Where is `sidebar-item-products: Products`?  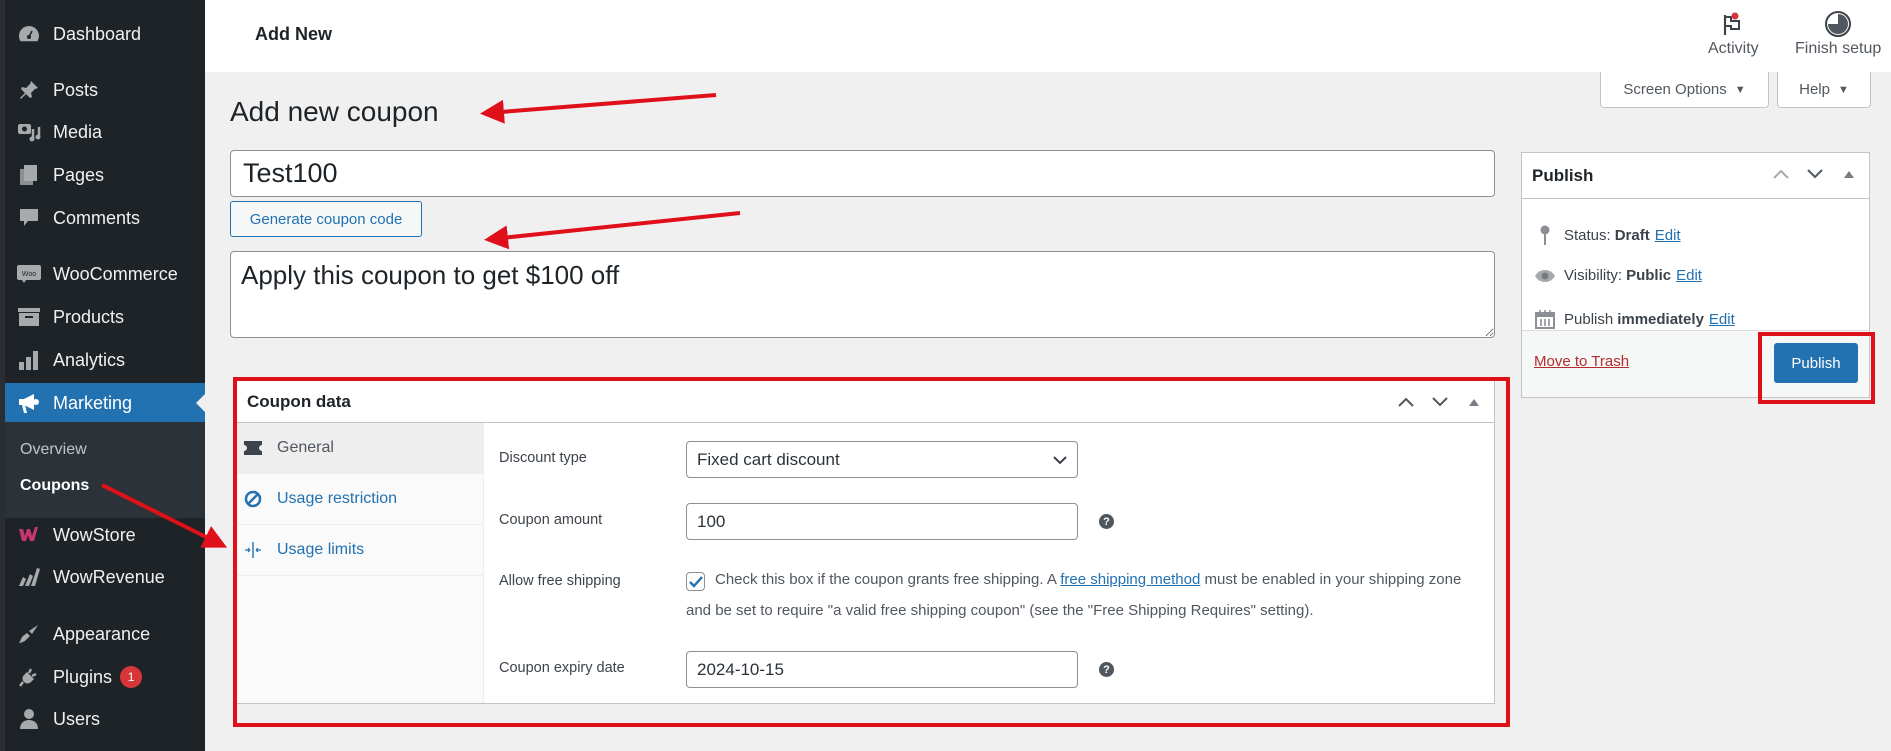
sidebar-item-products: Products is located at coordinates (105, 317).